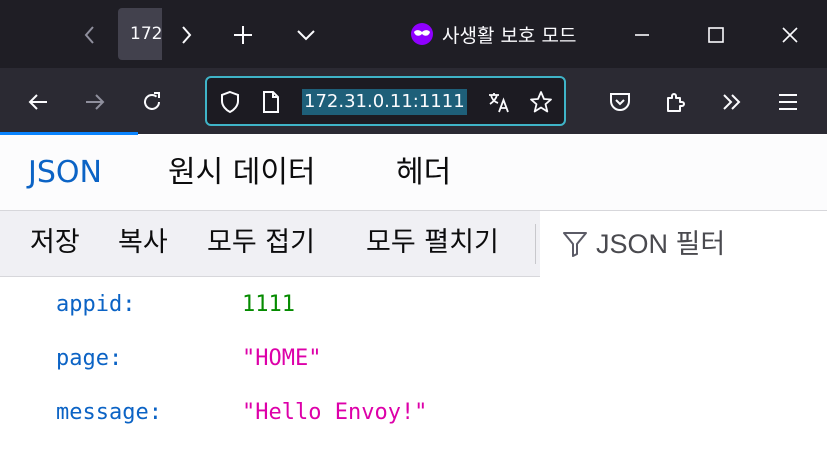 The height and width of the screenshot is (476, 827). I want to click on maximize-button, so click(716, 35).